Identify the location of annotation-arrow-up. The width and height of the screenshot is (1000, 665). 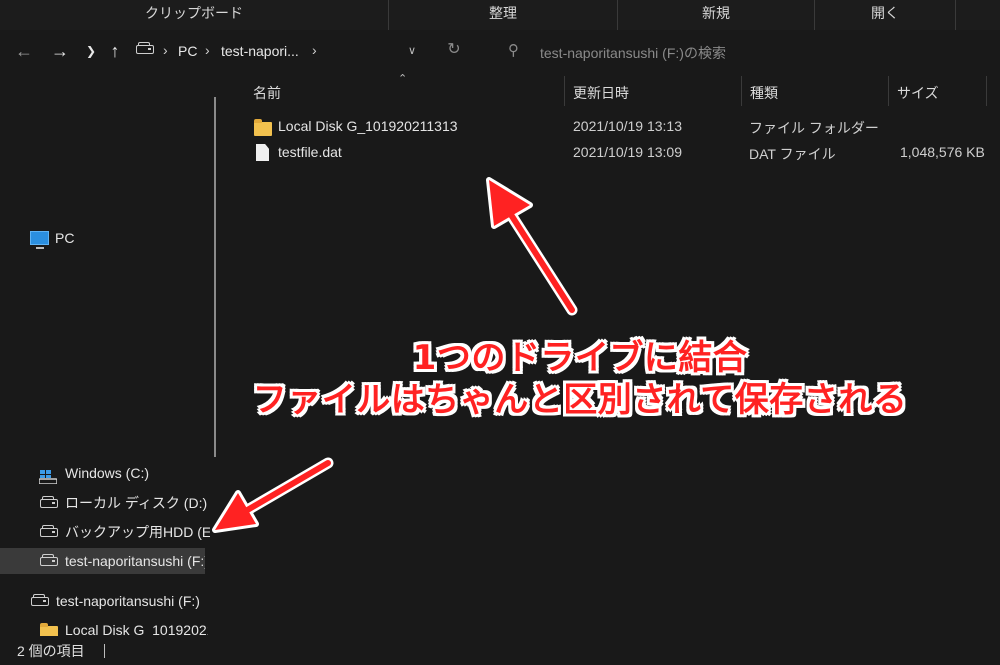
(532, 246).